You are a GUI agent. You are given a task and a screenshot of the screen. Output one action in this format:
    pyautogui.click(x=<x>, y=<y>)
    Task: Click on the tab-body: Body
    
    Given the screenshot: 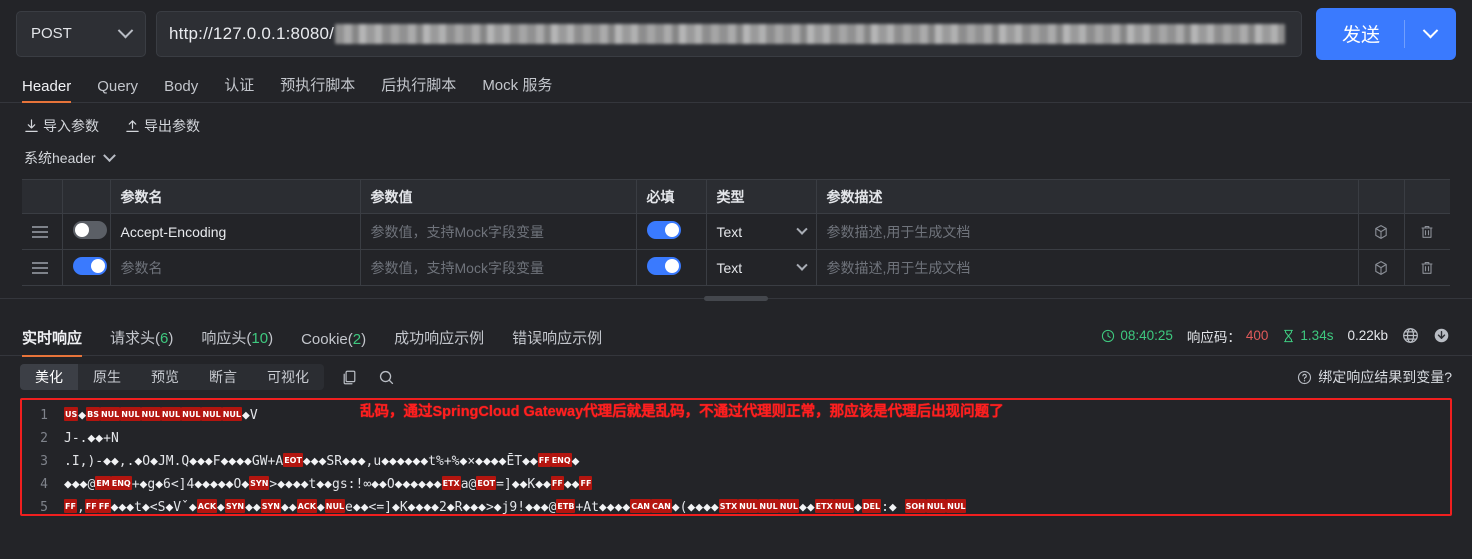 What is the action you would take?
    pyautogui.click(x=181, y=90)
    